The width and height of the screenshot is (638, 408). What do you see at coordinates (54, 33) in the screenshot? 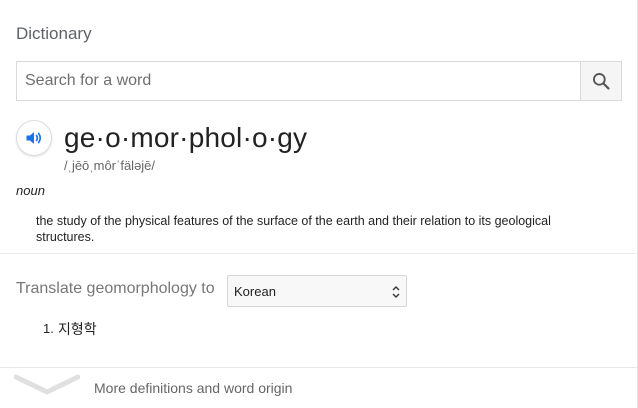
I see `dictionary-title: Dictionary` at bounding box center [54, 33].